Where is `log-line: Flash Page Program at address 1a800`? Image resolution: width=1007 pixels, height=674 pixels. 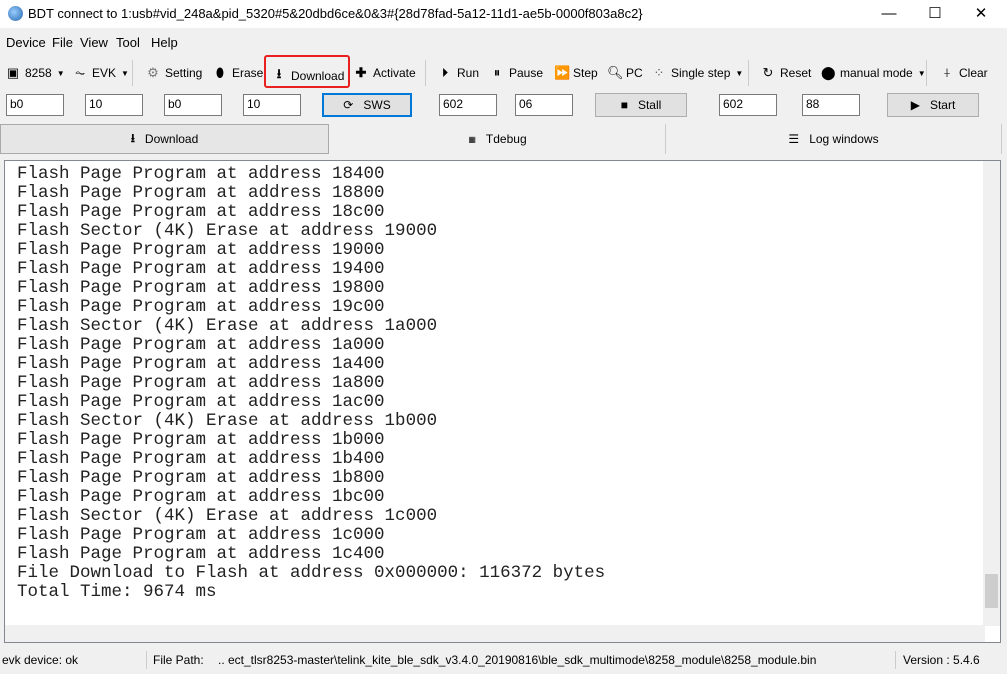
log-line: Flash Page Program at address 1a800 is located at coordinates (201, 383).